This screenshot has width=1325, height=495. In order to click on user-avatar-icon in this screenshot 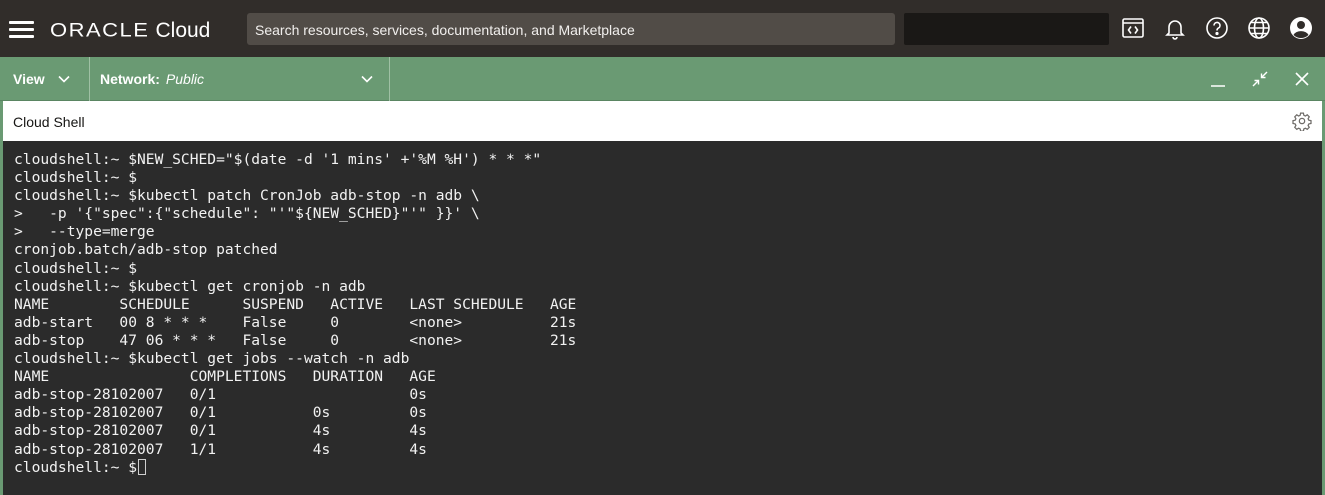, I will do `click(1301, 28)`.